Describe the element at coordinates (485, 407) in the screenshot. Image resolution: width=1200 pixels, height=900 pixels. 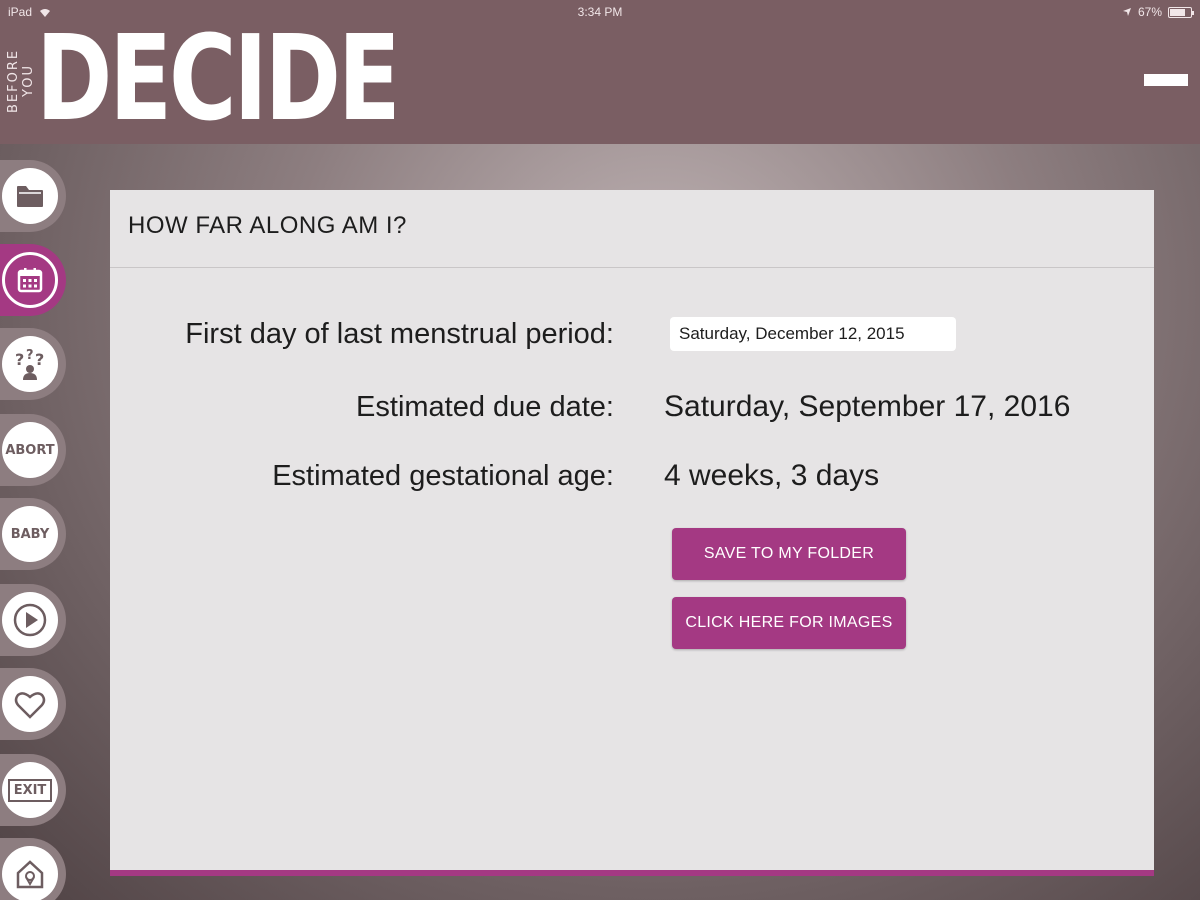
I see `due-date-label: Estimated due date:` at that location.